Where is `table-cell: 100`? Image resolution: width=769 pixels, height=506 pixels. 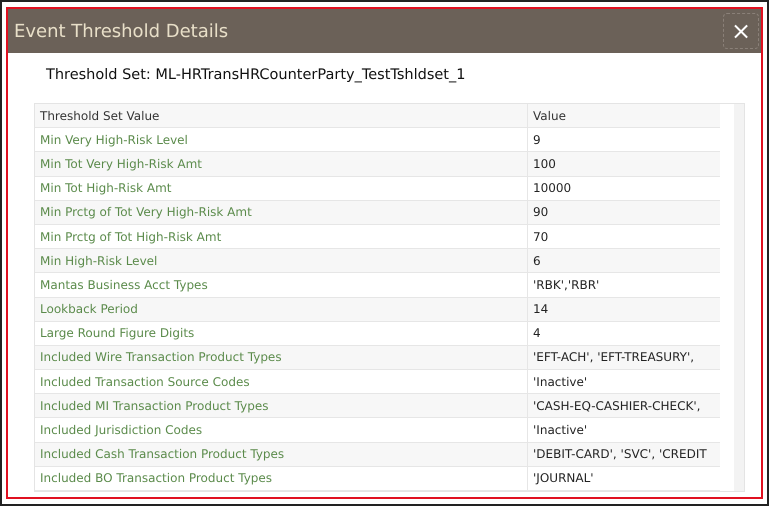
table-cell: 100 is located at coordinates (624, 164).